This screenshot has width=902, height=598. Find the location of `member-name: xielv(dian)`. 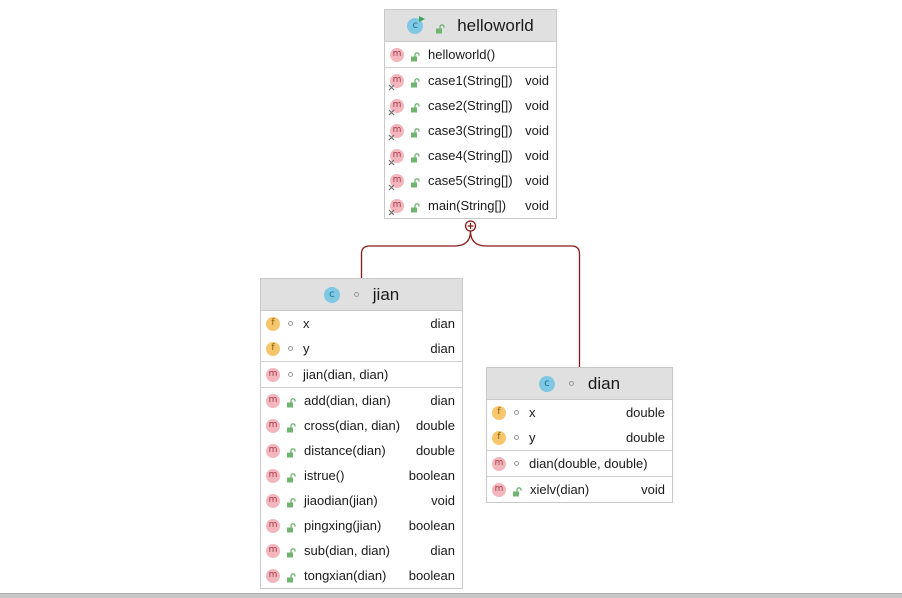

member-name: xielv(dian) is located at coordinates (560, 489).